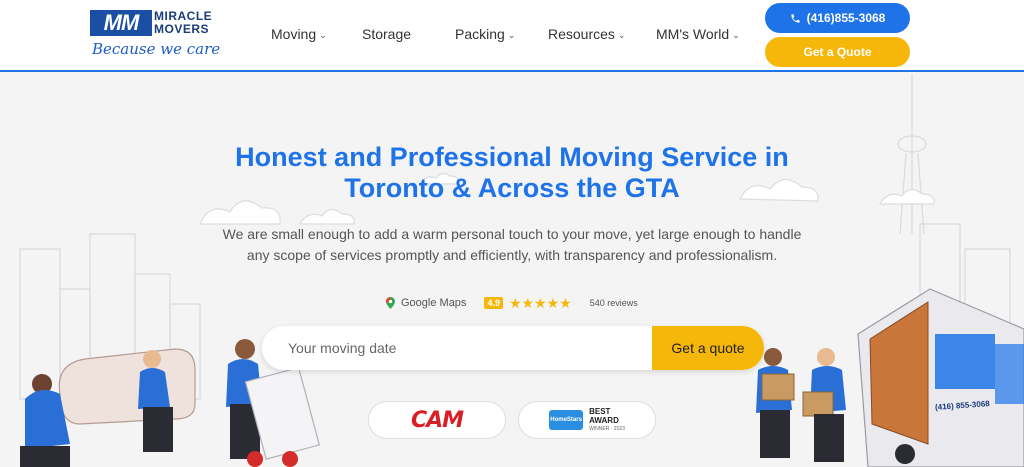 The width and height of the screenshot is (1024, 467). I want to click on quote-form: Get a quote, so click(513, 348).